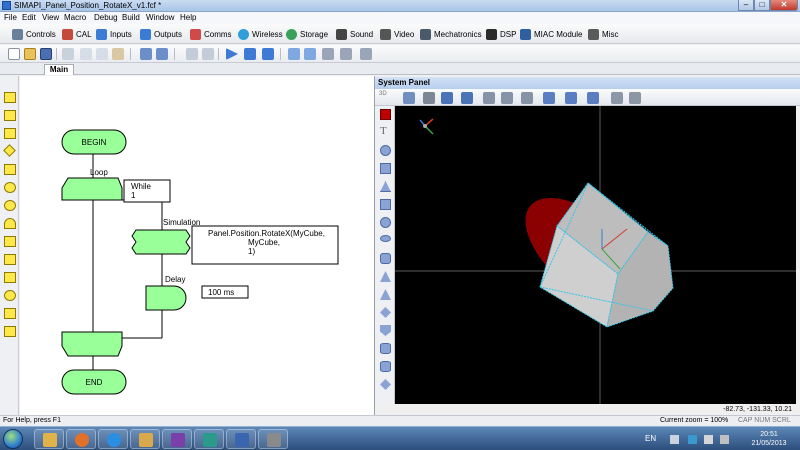 The height and width of the screenshot is (450, 800). What do you see at coordinates (75, 17) in the screenshot?
I see `menu-macro: Macro` at bounding box center [75, 17].